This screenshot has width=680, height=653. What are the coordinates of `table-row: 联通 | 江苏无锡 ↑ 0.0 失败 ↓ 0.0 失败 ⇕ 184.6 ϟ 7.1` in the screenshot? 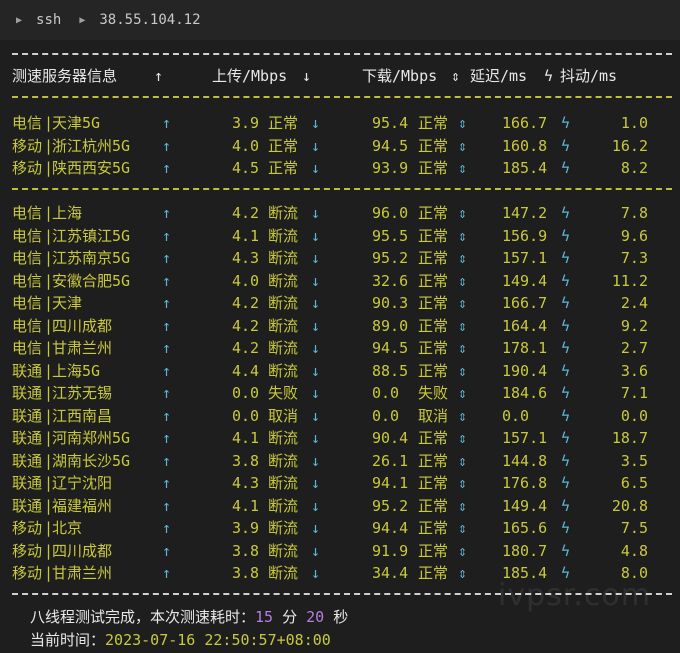 It's located at (340, 393).